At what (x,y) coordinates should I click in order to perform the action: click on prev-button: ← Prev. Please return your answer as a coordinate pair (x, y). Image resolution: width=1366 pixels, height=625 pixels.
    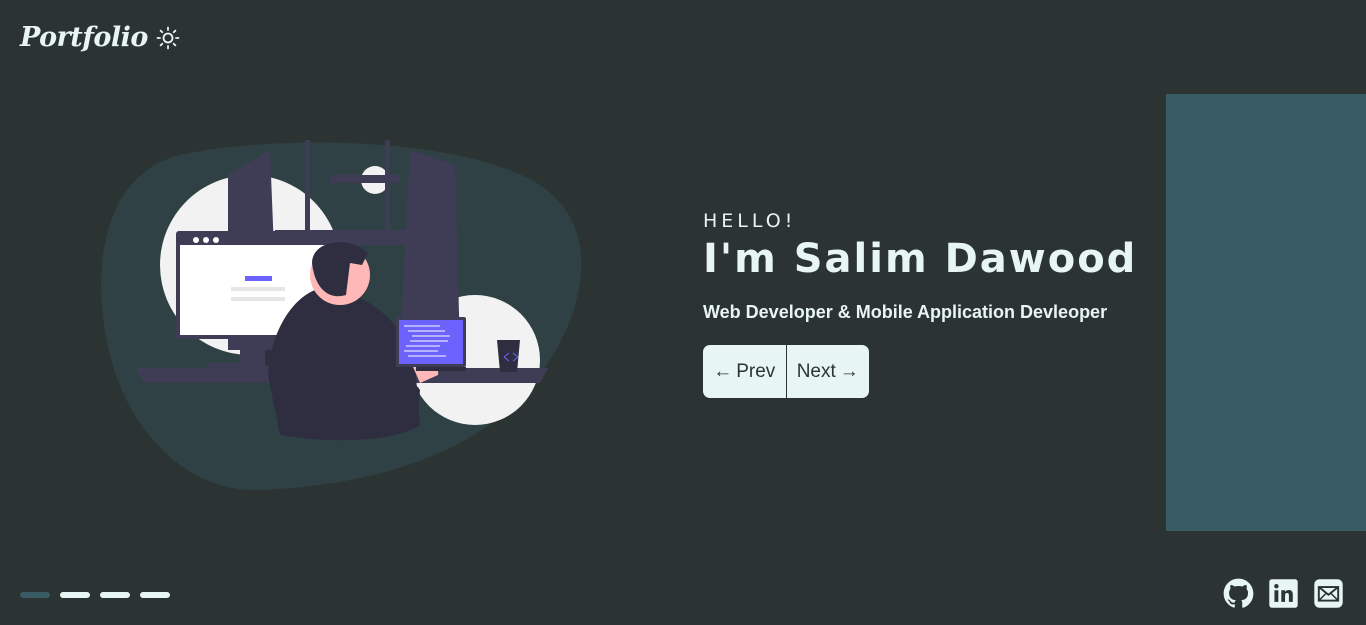
    Looking at the image, I should click on (744, 371).